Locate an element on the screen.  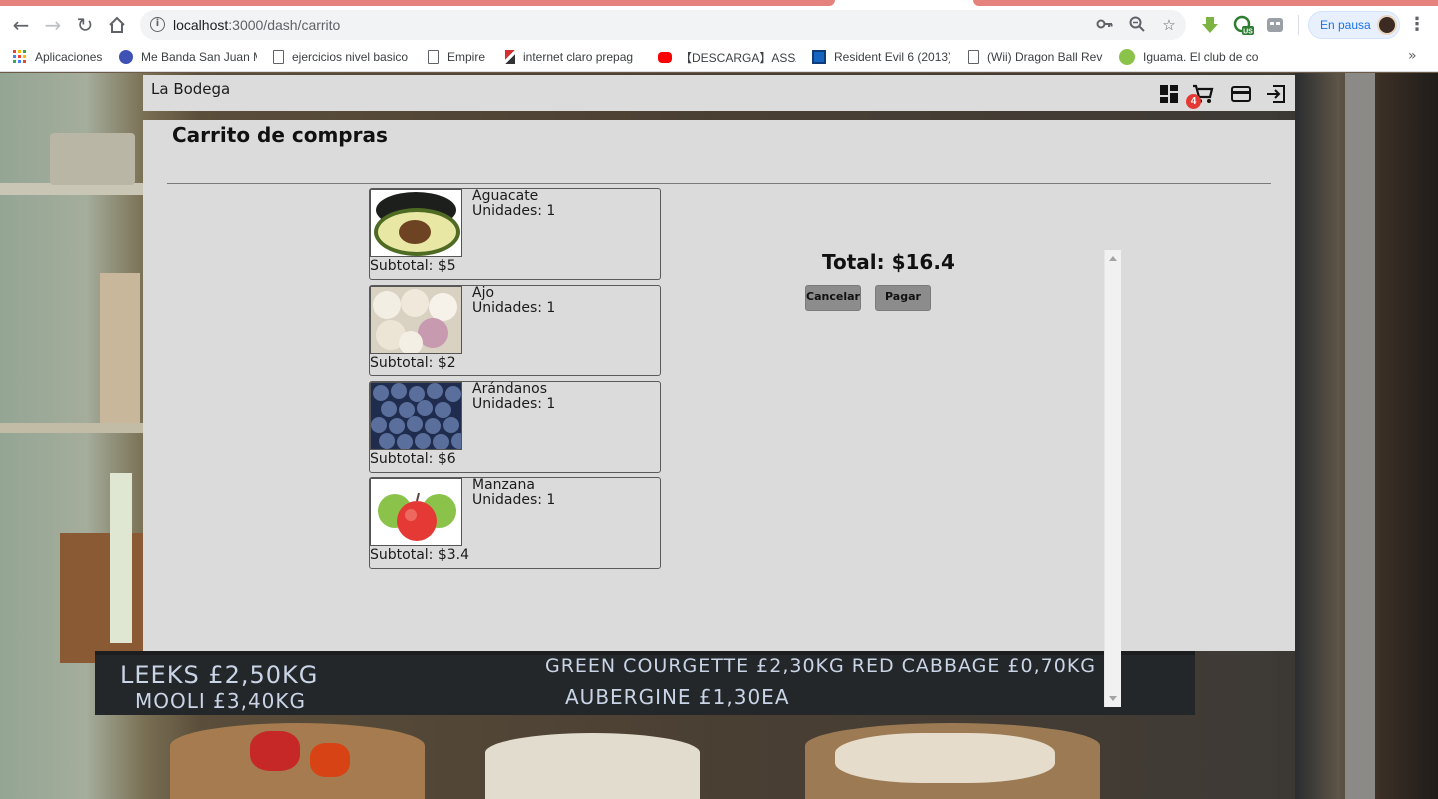
cart-item: Manzana Unidades: 1 Subtotal: $3.4 is located at coordinates (515, 523).